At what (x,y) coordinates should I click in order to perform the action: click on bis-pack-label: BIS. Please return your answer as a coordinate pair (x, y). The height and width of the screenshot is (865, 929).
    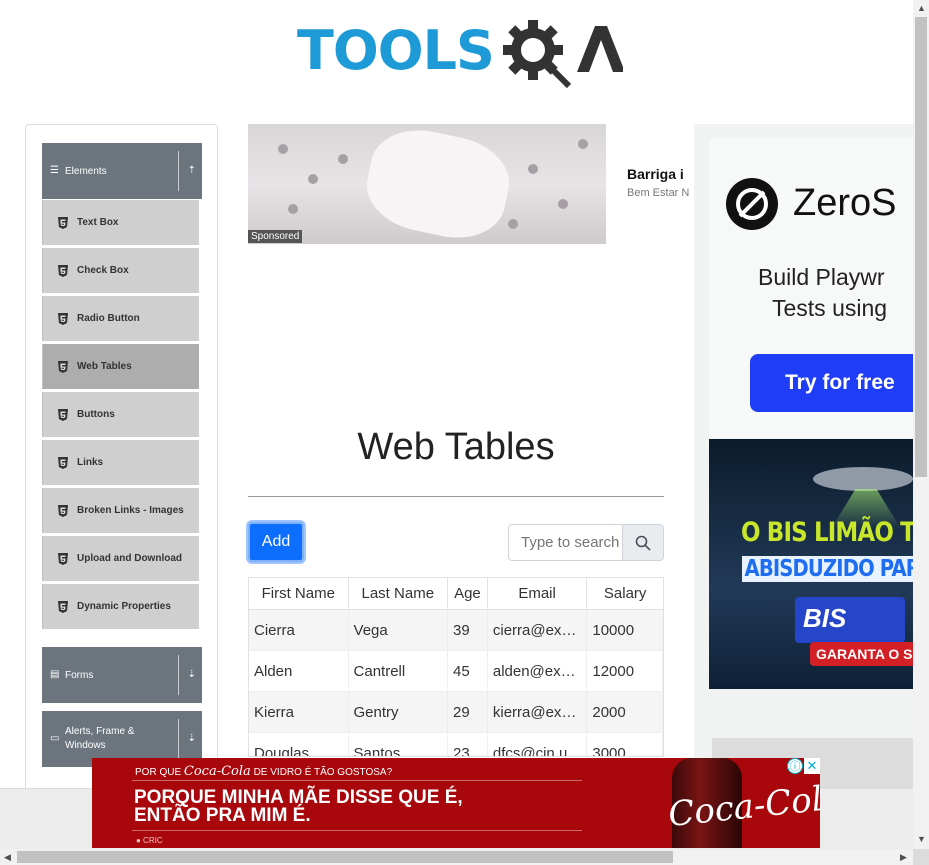
    Looking at the image, I should click on (825, 618).